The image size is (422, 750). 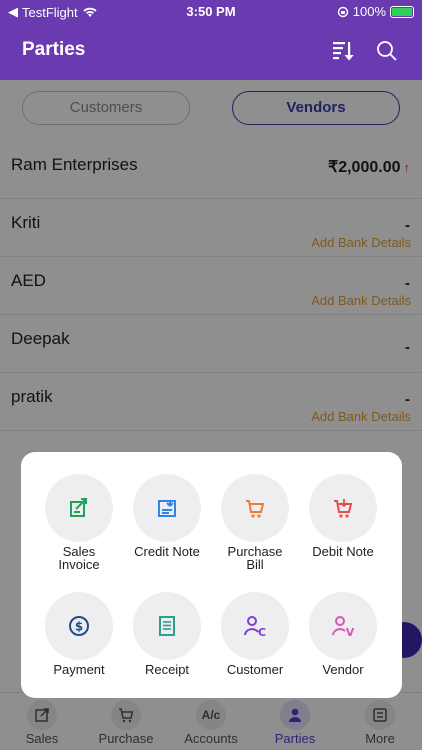 What do you see at coordinates (350, 631) in the screenshot?
I see `svg-text: V` at bounding box center [350, 631].